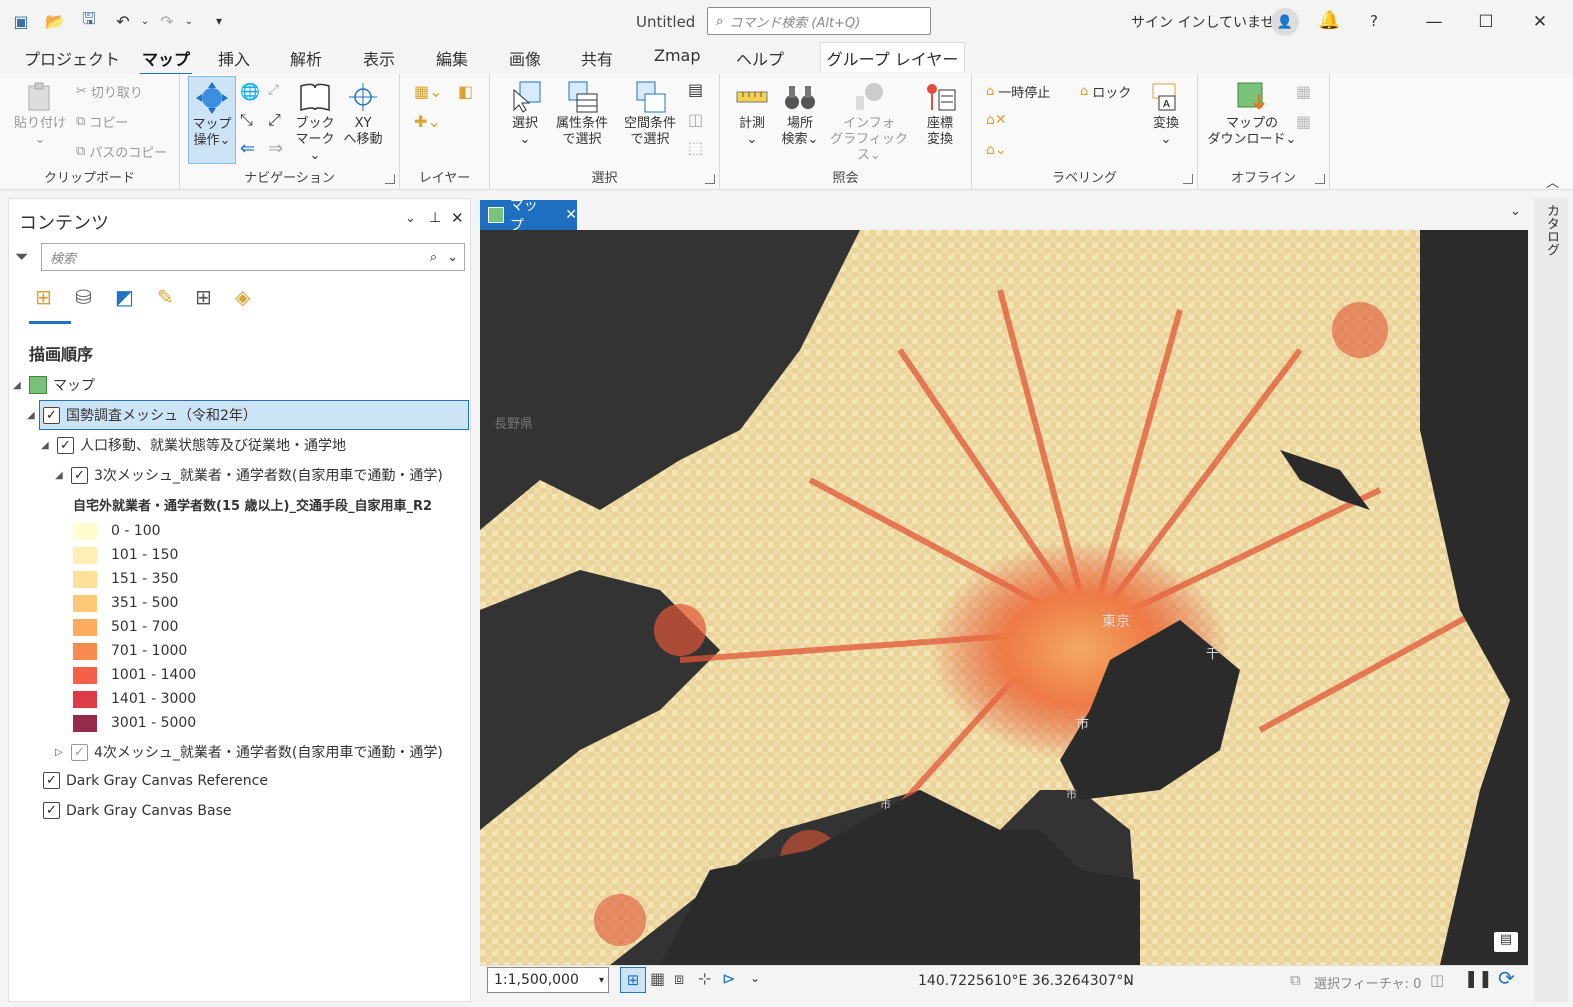  Describe the element at coordinates (571, 215) in the screenshot. I see `close-tab-icon: ✕` at that location.